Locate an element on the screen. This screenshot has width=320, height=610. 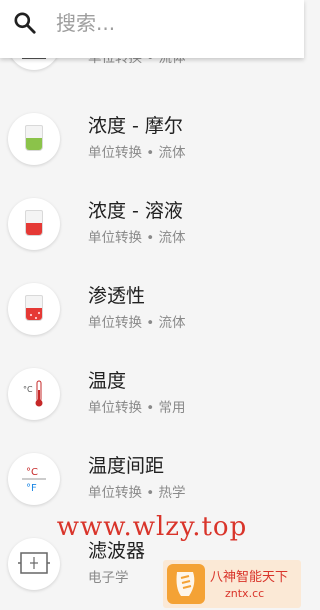
list-item-title: 温度 is located at coordinates (107, 381).